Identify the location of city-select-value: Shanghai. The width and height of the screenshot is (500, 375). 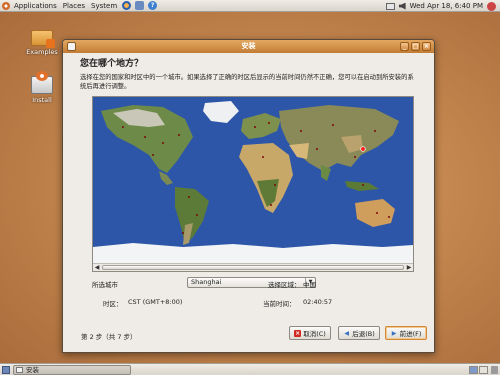
(206, 282).